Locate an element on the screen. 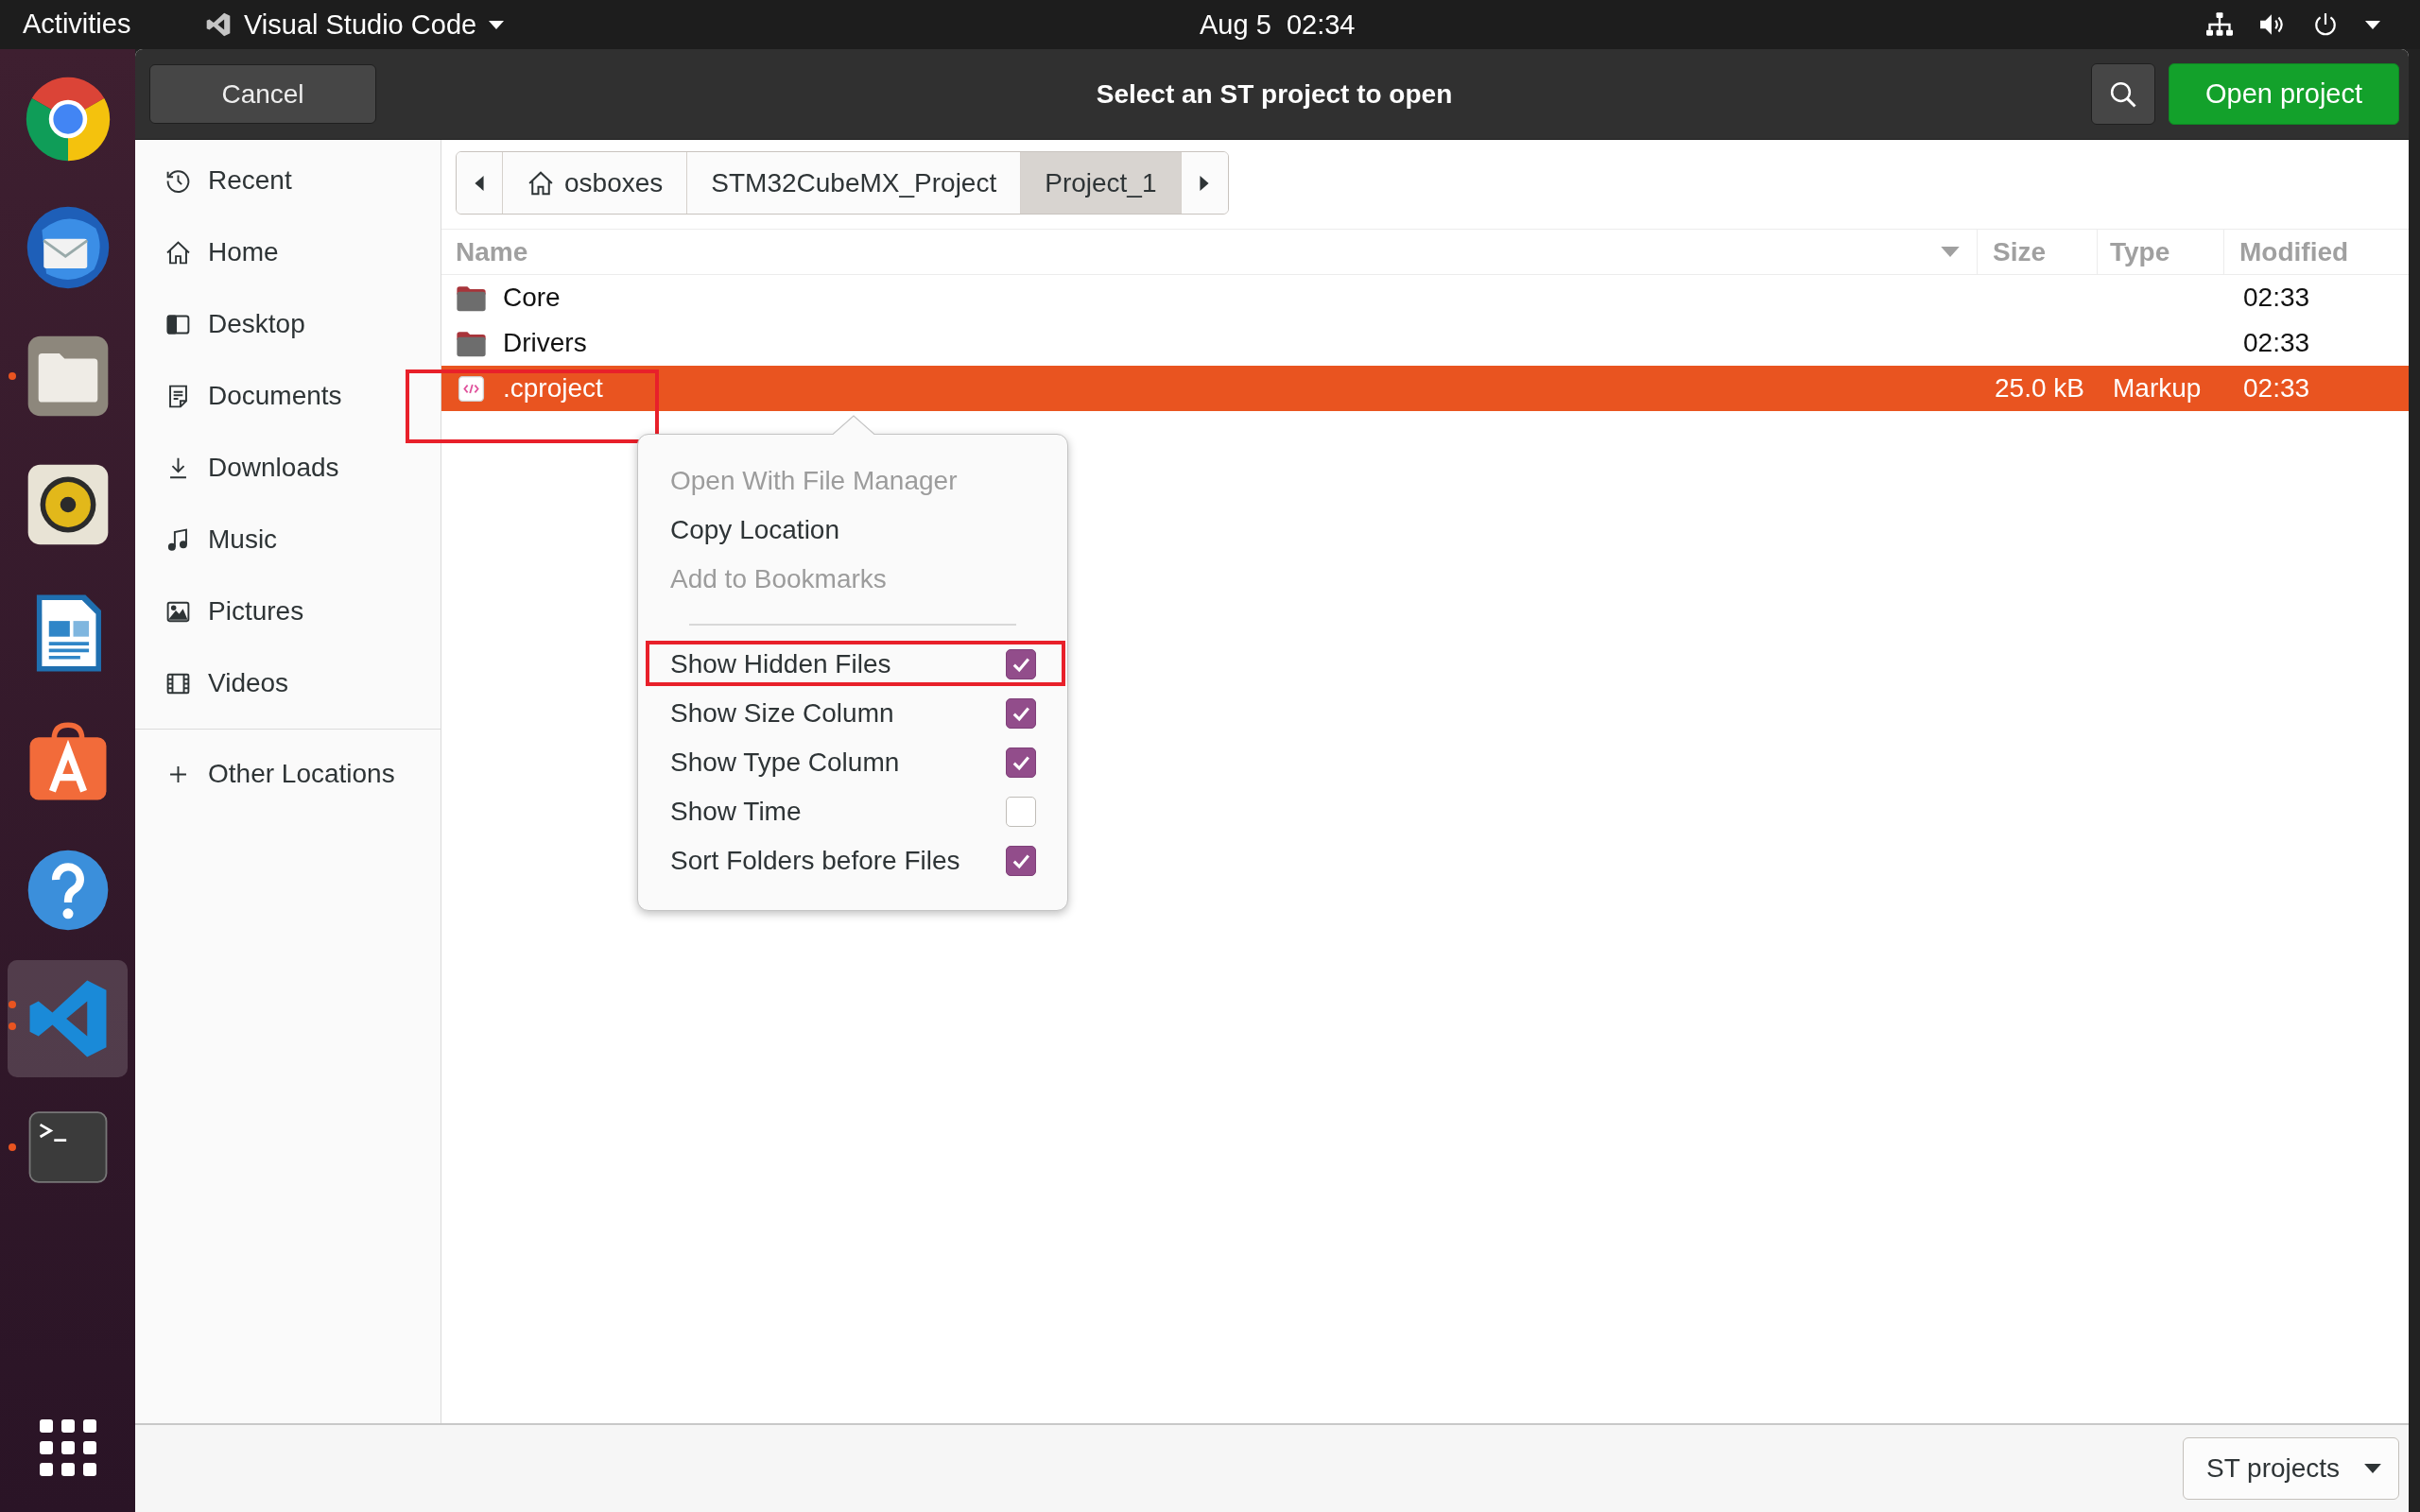 This screenshot has height=1512, width=2420. menu-item: Show Hidden Files is located at coordinates (852, 664).